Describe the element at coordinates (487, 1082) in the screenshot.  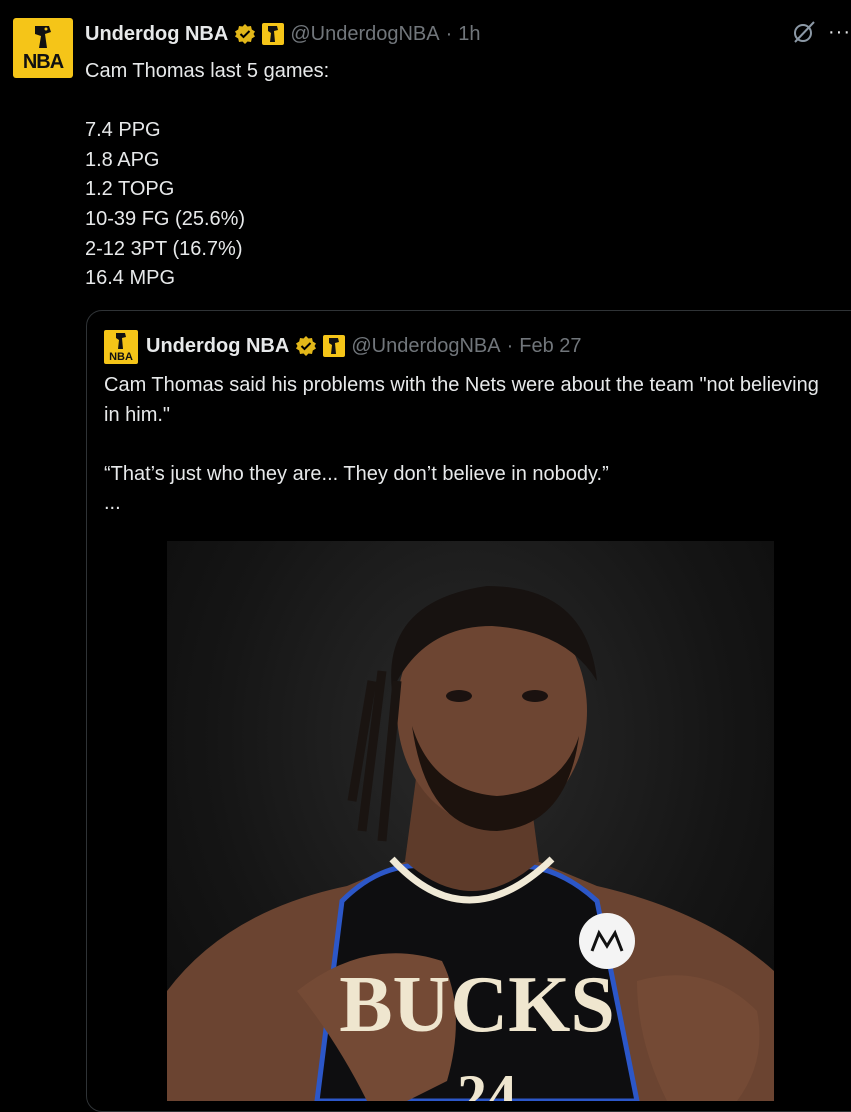
I see `jersey-number: 24` at that location.